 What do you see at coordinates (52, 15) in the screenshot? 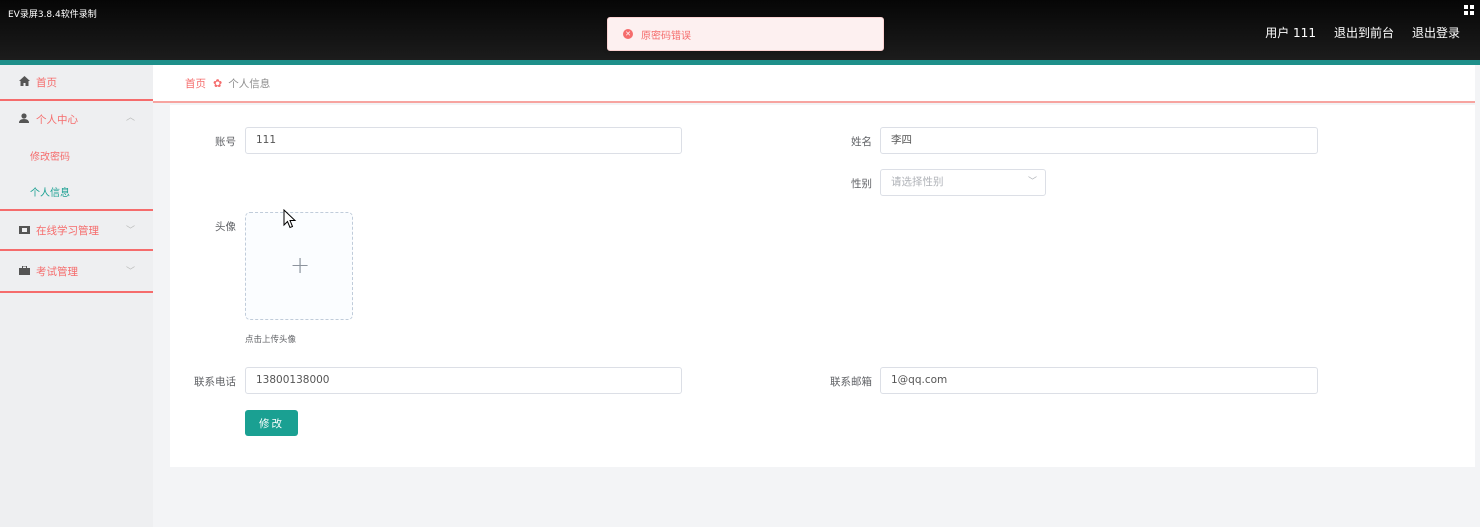
I see `recorder-watermark: EV录屏3.8.4软件录制` at bounding box center [52, 15].